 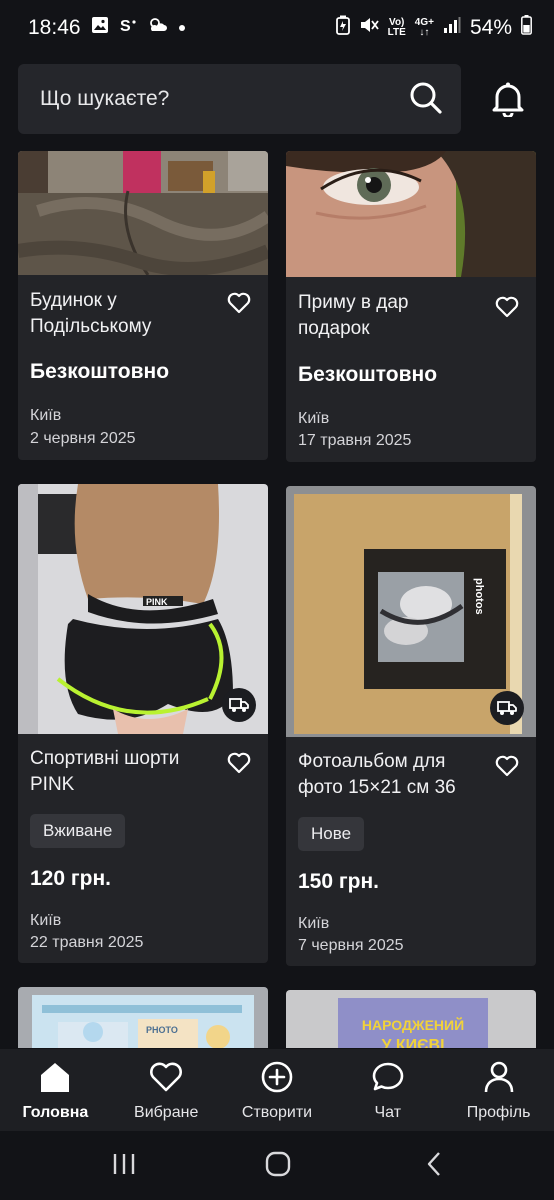 What do you see at coordinates (181, 28) in the screenshot?
I see `notification-dot` at bounding box center [181, 28].